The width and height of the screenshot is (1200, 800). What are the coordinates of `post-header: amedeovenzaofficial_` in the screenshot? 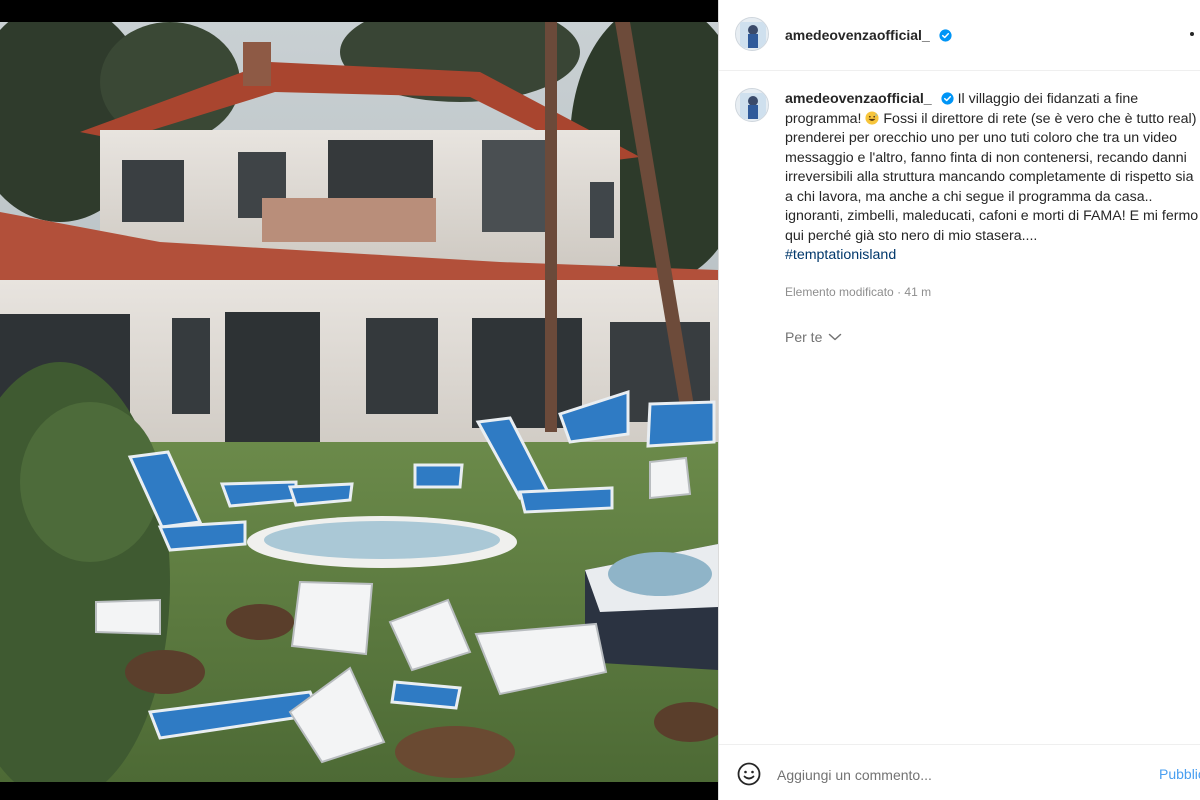 It's located at (959, 35).